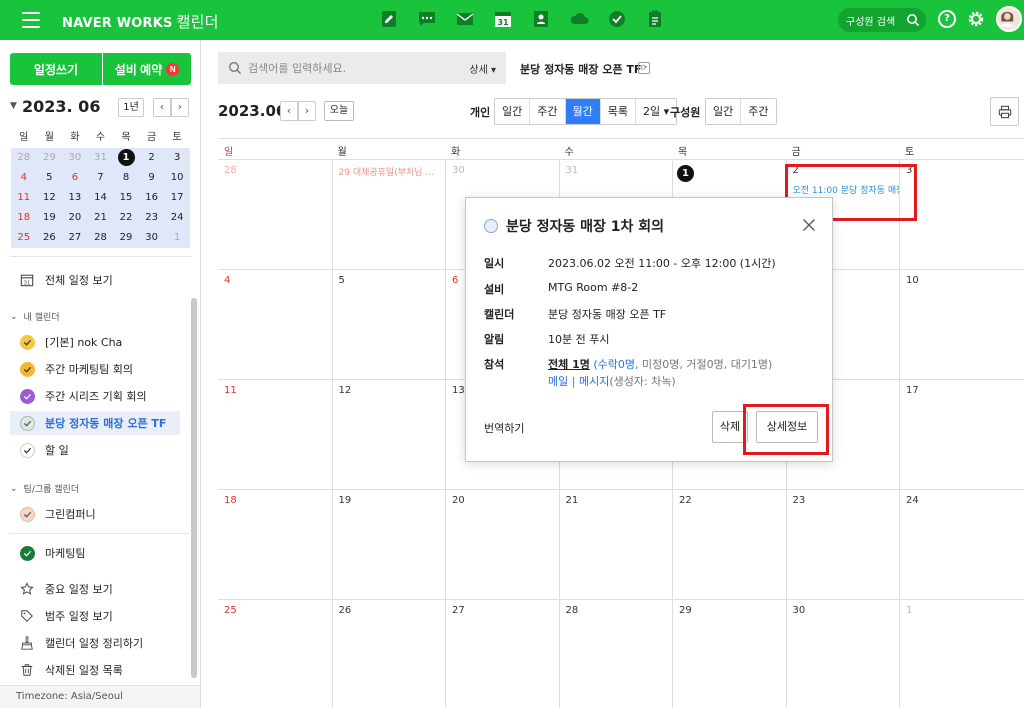 The height and width of the screenshot is (708, 1024). Describe the element at coordinates (75, 178) in the screenshot. I see `mini-day: 6` at that location.